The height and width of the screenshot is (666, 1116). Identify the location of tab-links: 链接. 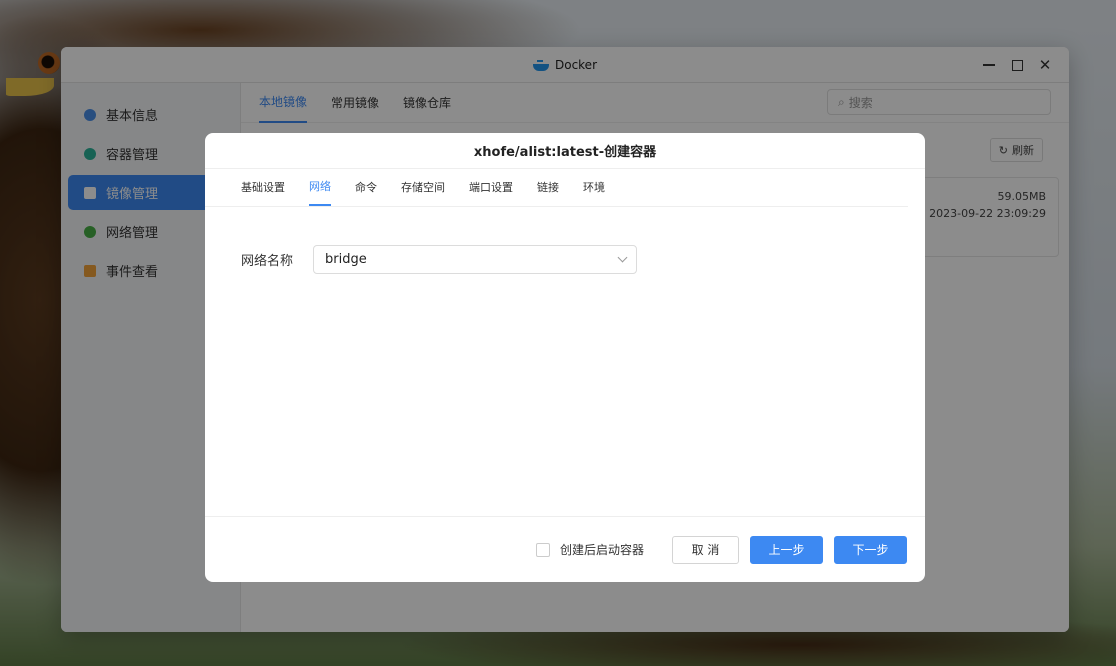
(554, 187).